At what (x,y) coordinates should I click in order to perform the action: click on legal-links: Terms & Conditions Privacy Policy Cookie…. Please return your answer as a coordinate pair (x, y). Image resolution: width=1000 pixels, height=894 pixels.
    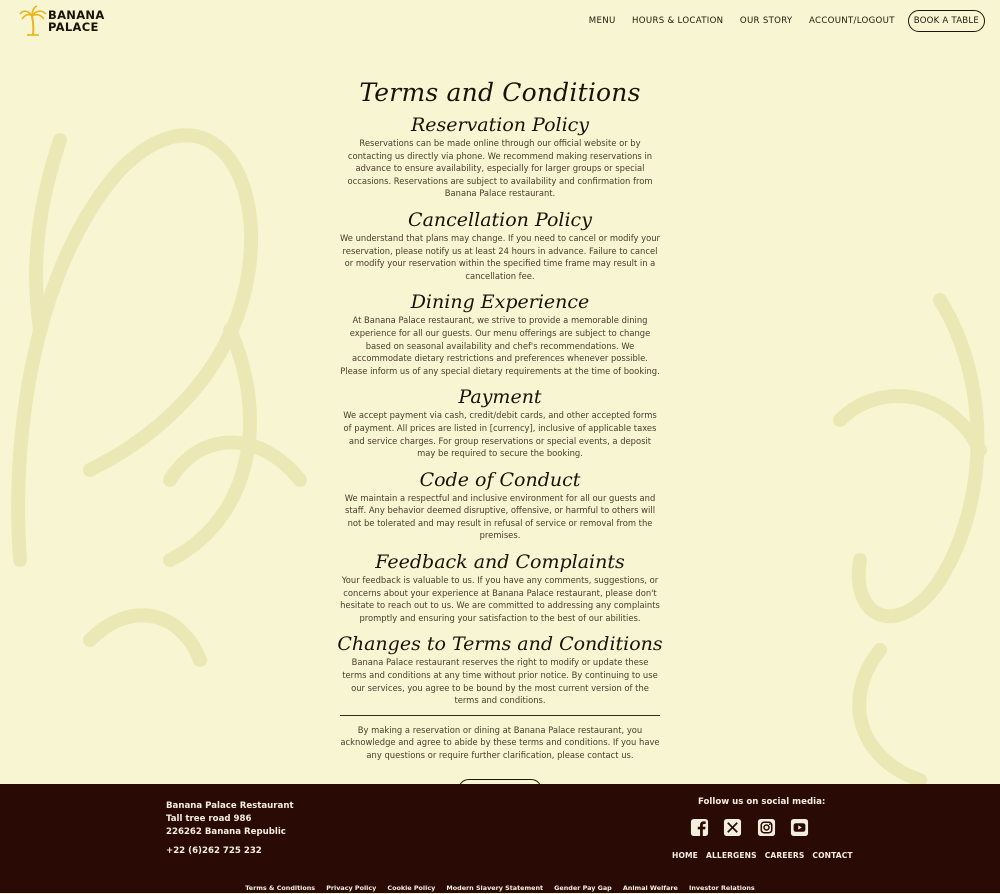
    Looking at the image, I should click on (500, 884).